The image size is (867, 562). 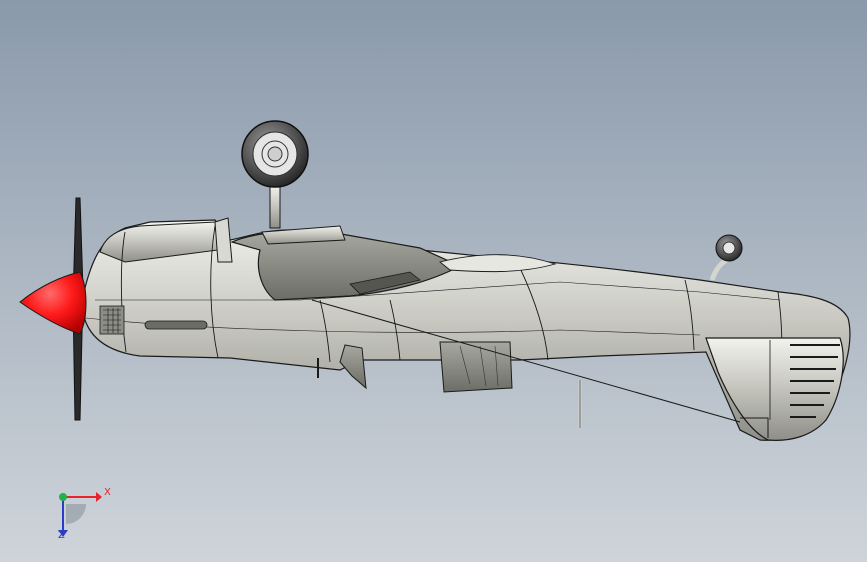 I want to click on landing-wheel, so click(x=275, y=174).